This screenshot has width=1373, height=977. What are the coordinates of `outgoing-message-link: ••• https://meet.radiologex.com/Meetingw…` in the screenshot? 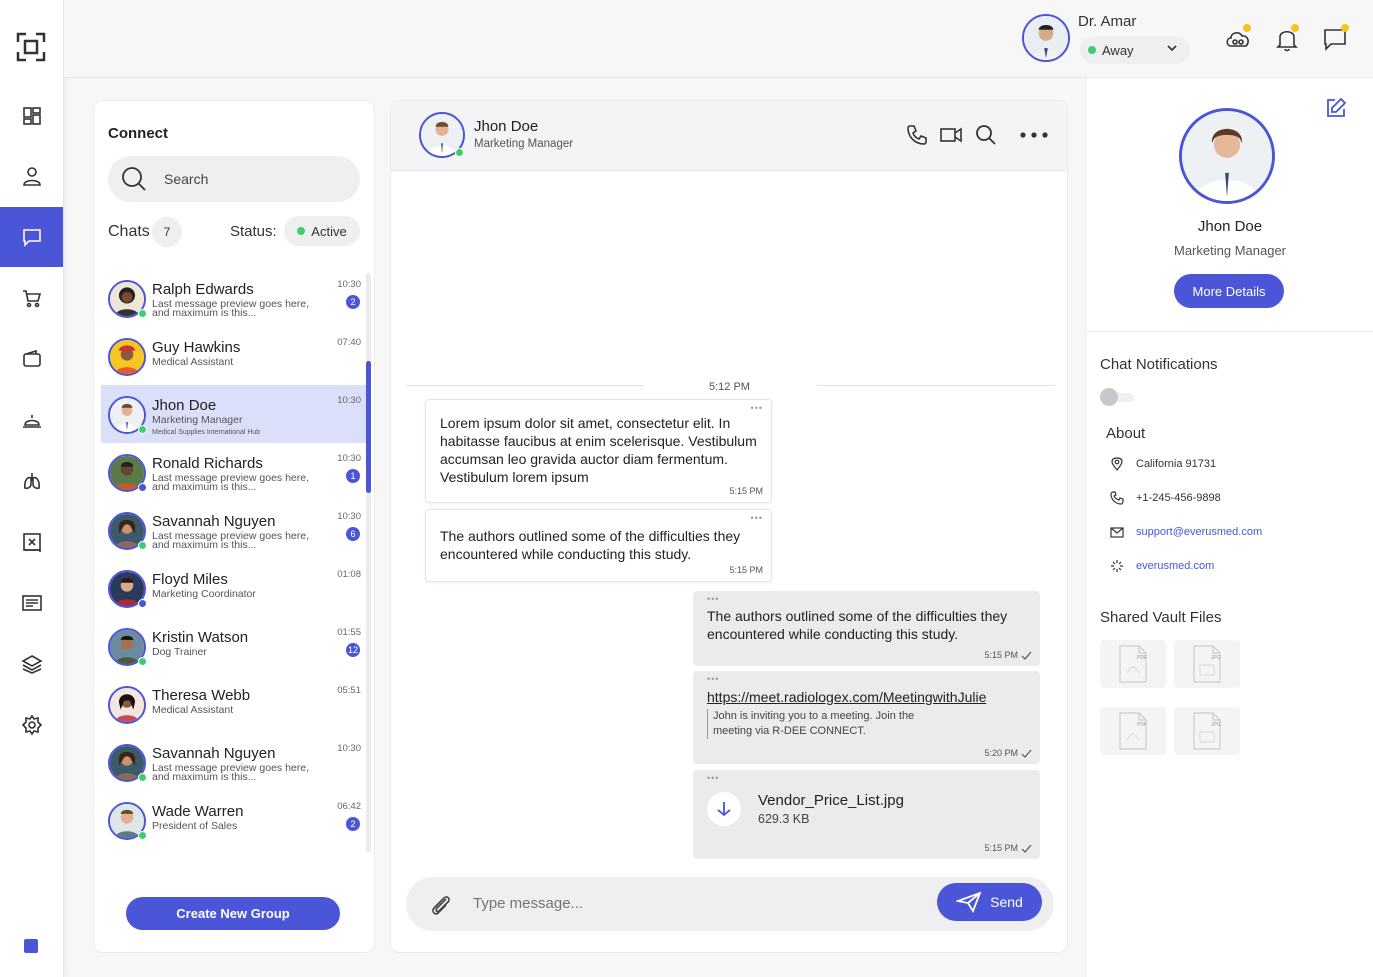 It's located at (866, 717).